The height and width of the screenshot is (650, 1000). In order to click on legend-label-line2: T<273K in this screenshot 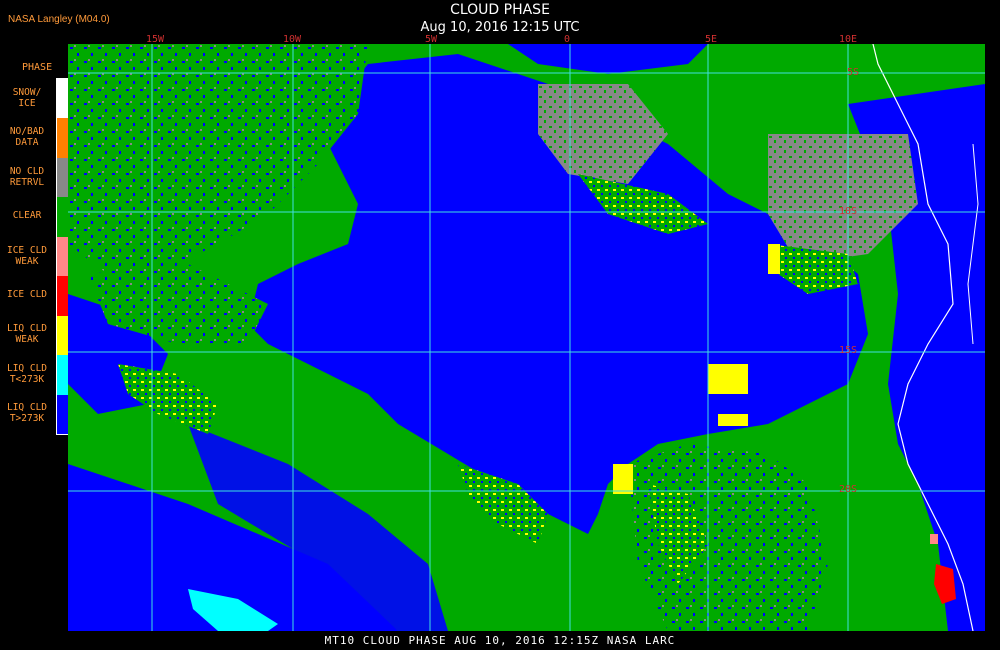, I will do `click(27, 379)`.